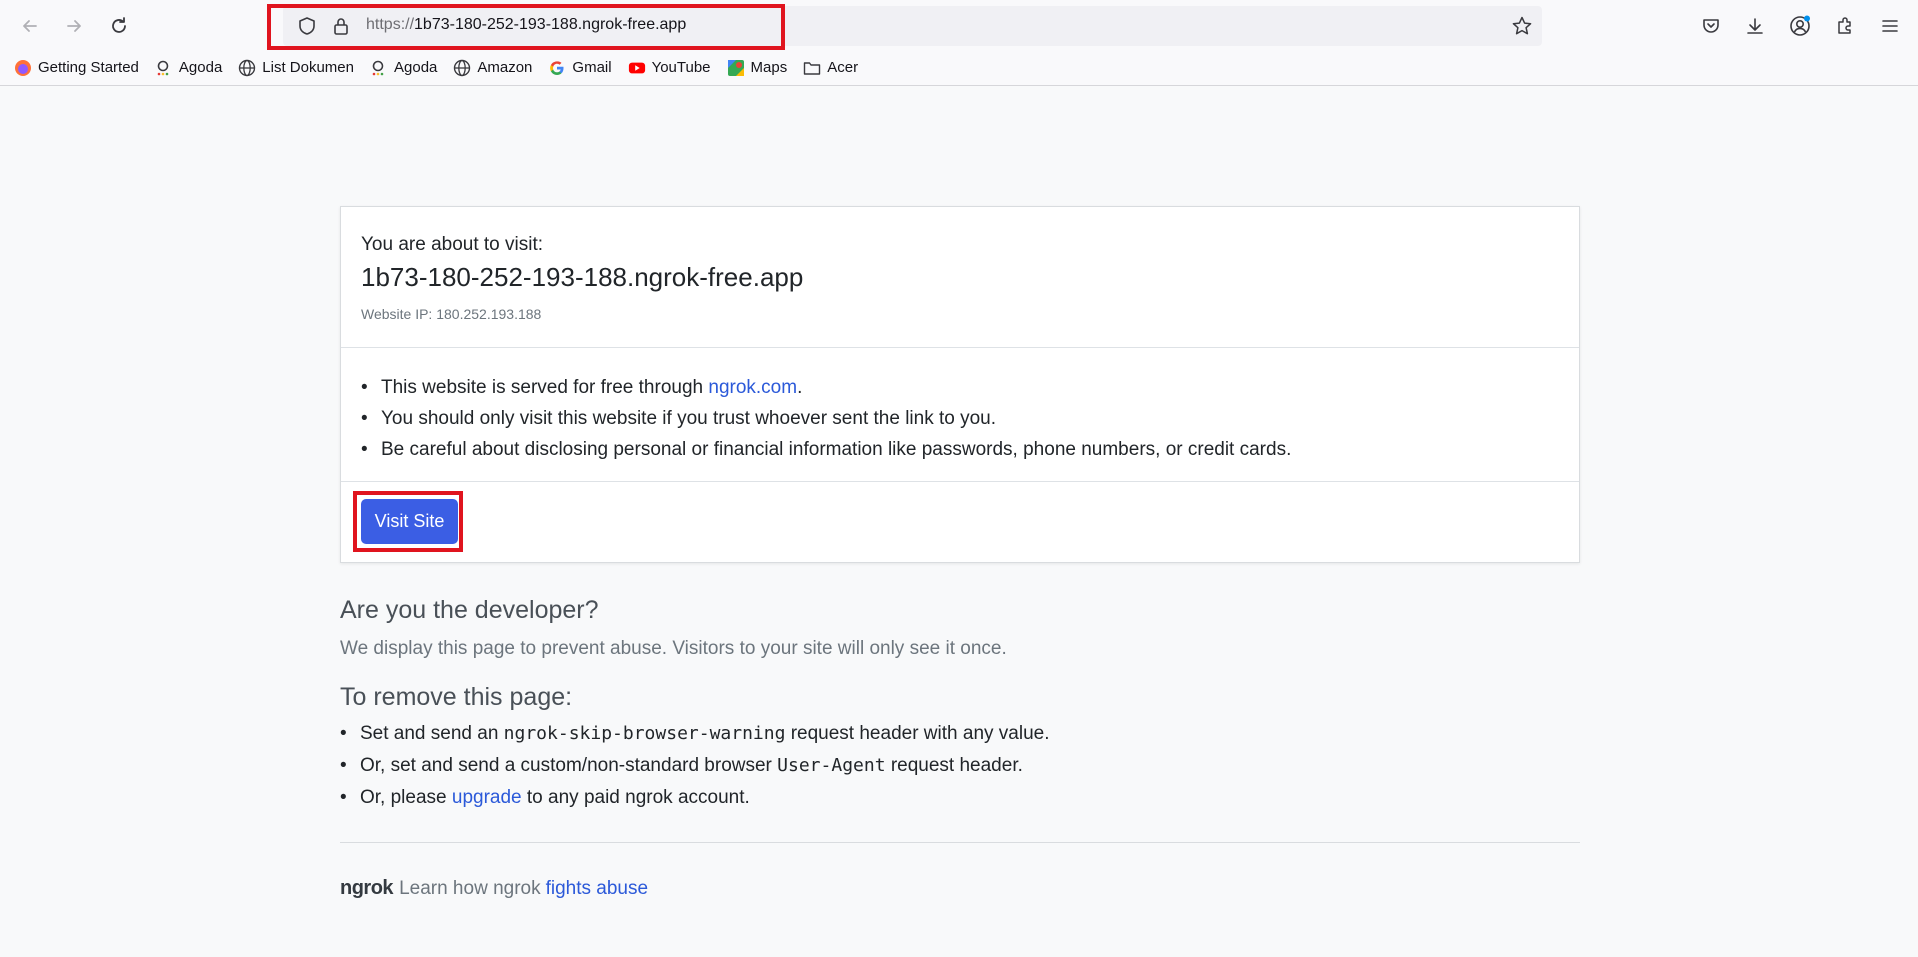  Describe the element at coordinates (960, 523) in the screenshot. I see `card-footer: Visit Site` at that location.